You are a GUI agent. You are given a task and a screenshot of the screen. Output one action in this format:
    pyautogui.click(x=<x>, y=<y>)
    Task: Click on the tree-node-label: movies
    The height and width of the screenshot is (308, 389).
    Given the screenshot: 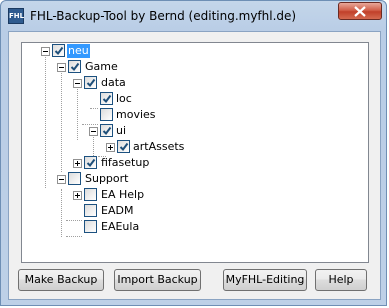 What is the action you would take?
    pyautogui.click(x=136, y=115)
    